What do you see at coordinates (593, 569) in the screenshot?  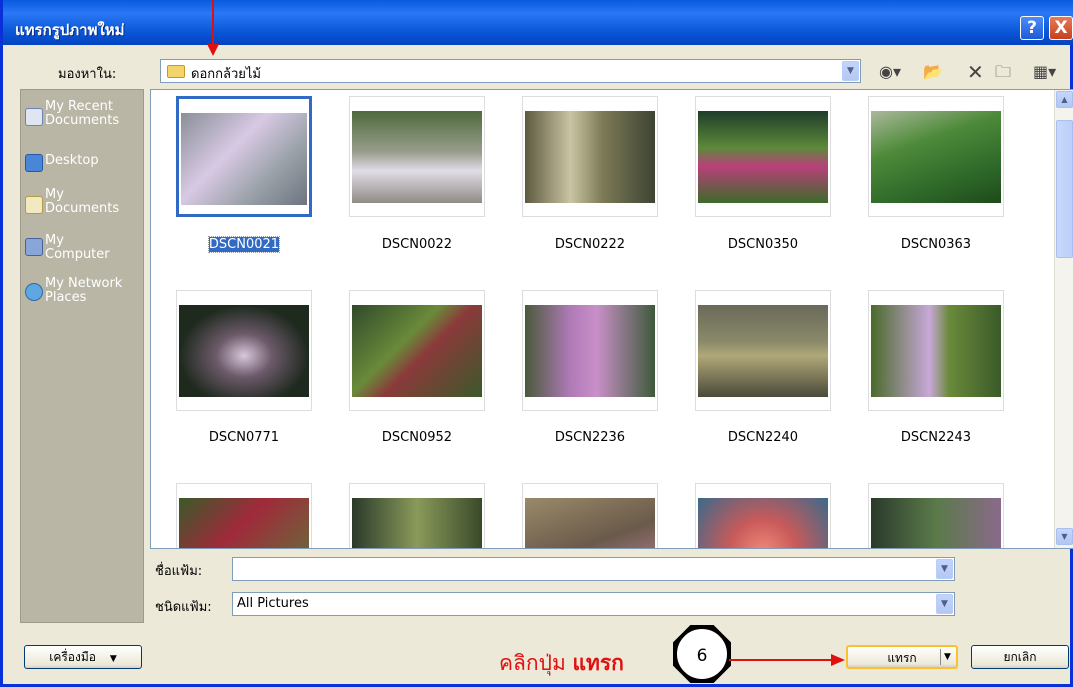 I see `filename-input: ▼` at bounding box center [593, 569].